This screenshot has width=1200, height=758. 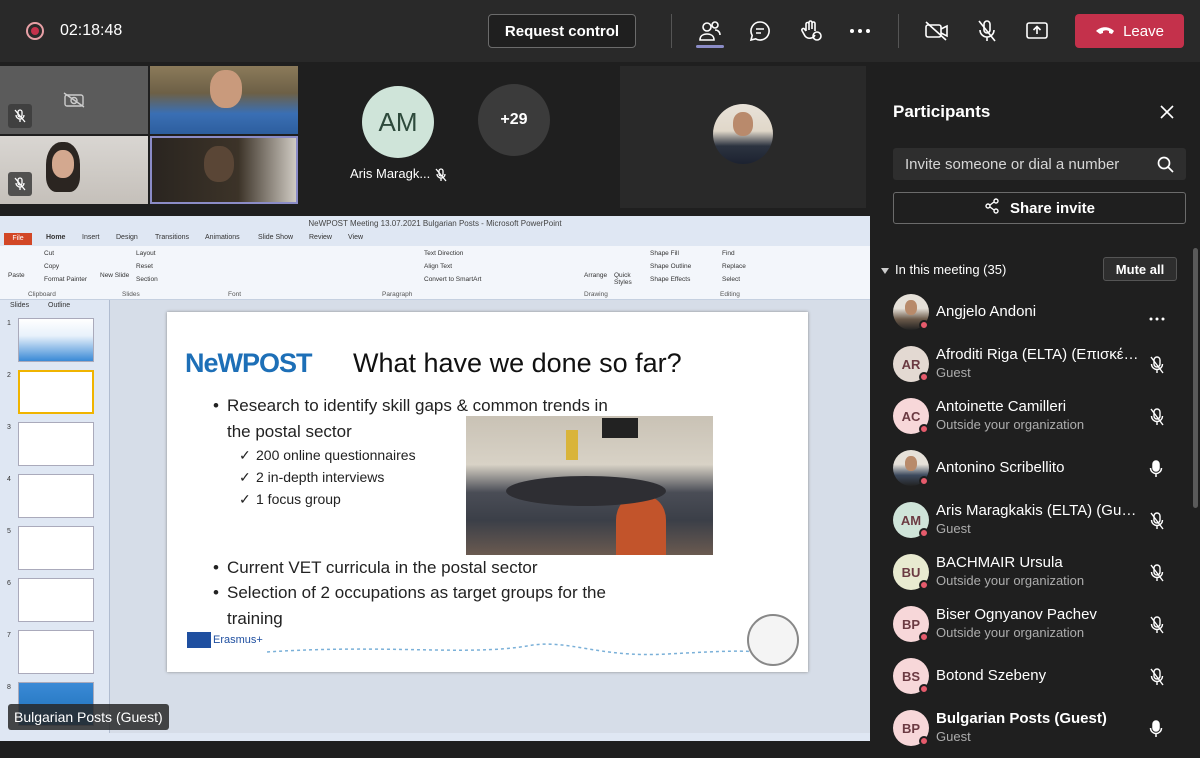 What do you see at coordinates (9, 635) in the screenshot?
I see `slide-number: 7` at bounding box center [9, 635].